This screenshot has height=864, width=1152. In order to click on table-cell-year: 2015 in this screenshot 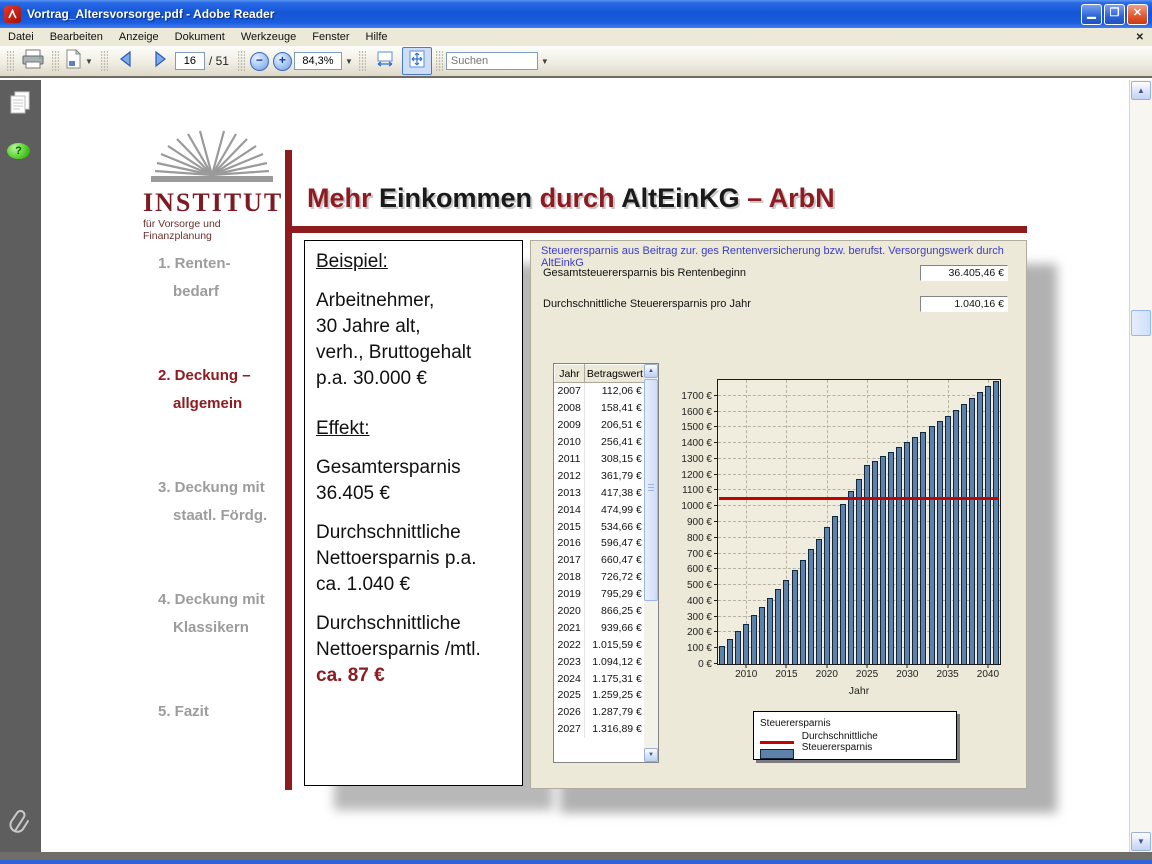, I will do `click(569, 527)`.